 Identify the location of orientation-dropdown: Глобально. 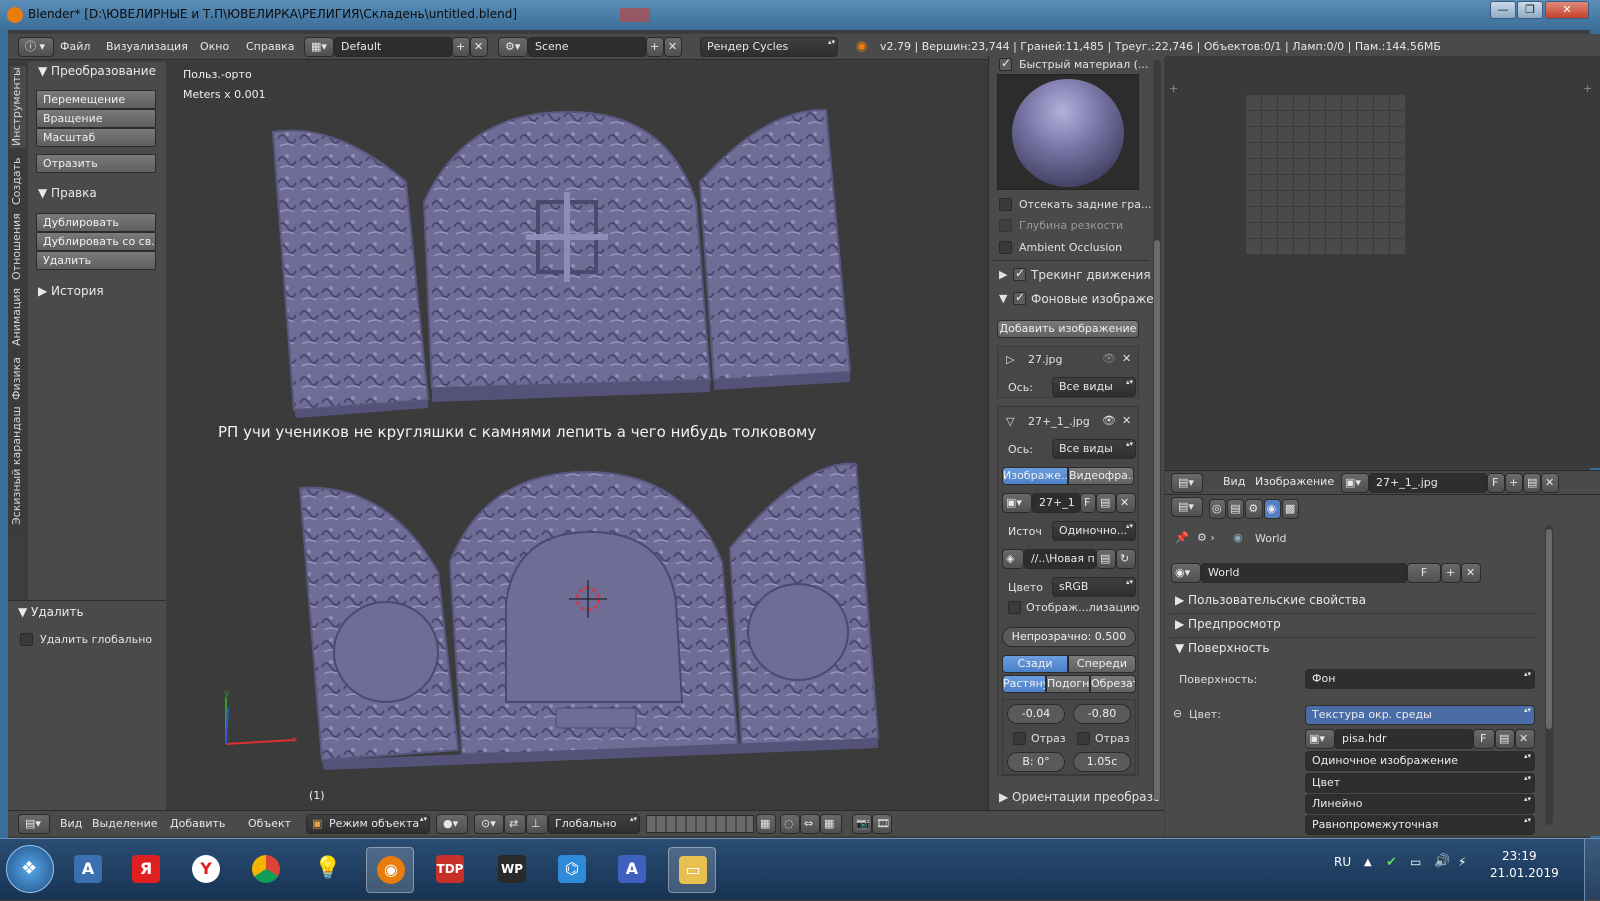
(594, 824).